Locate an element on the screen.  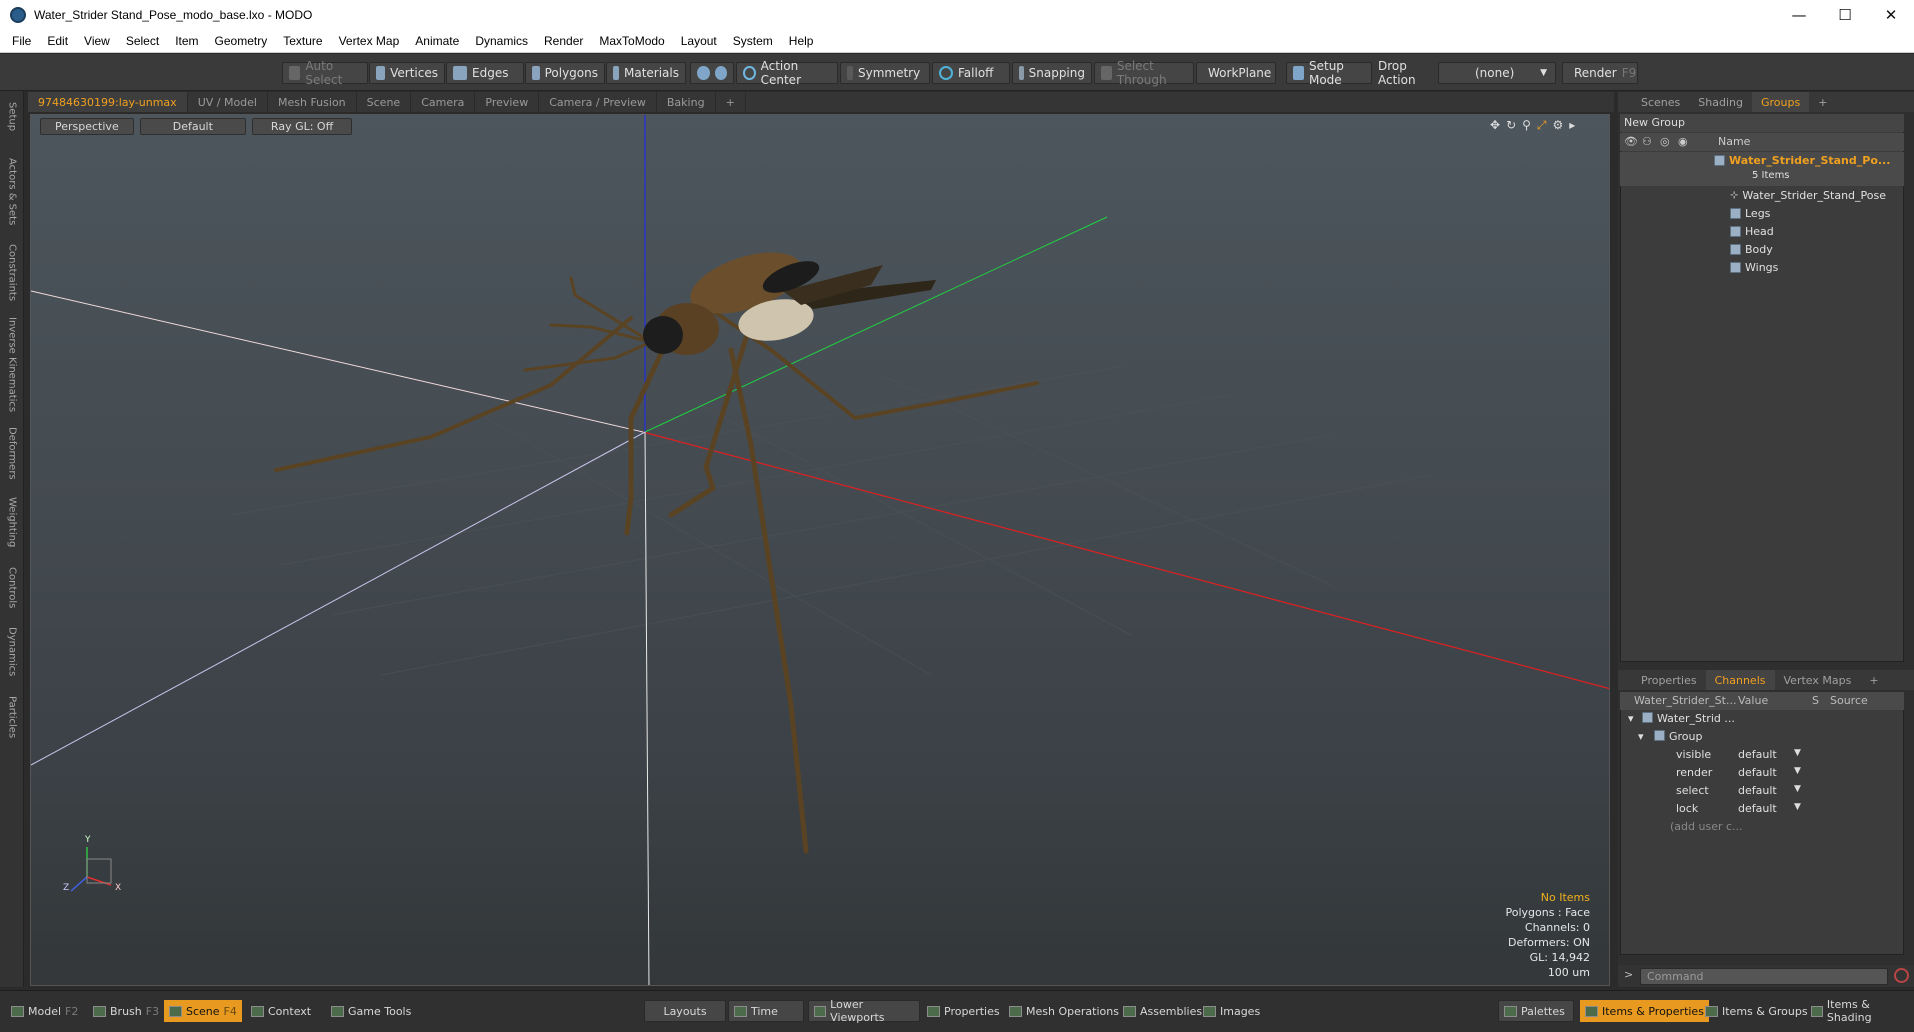
tab-mesh-fusion: Mesh Fusion is located at coordinates (312, 102).